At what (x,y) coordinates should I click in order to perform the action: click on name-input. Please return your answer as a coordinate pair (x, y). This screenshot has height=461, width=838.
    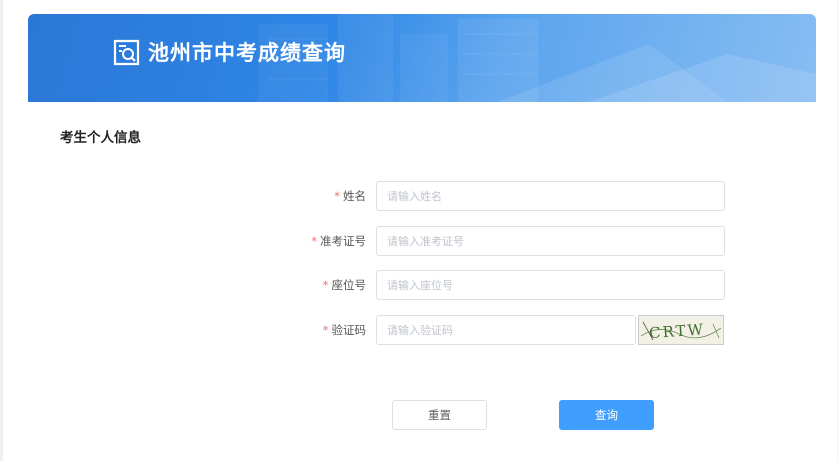
    Looking at the image, I should click on (550, 196).